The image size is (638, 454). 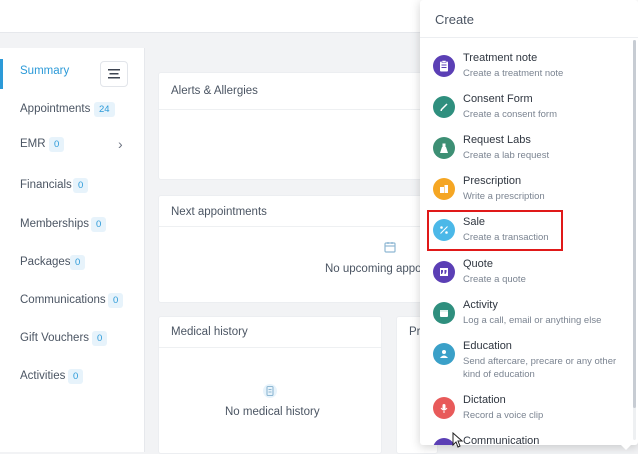 What do you see at coordinates (492, 181) in the screenshot?
I see `menu-item-title: Prescription` at bounding box center [492, 181].